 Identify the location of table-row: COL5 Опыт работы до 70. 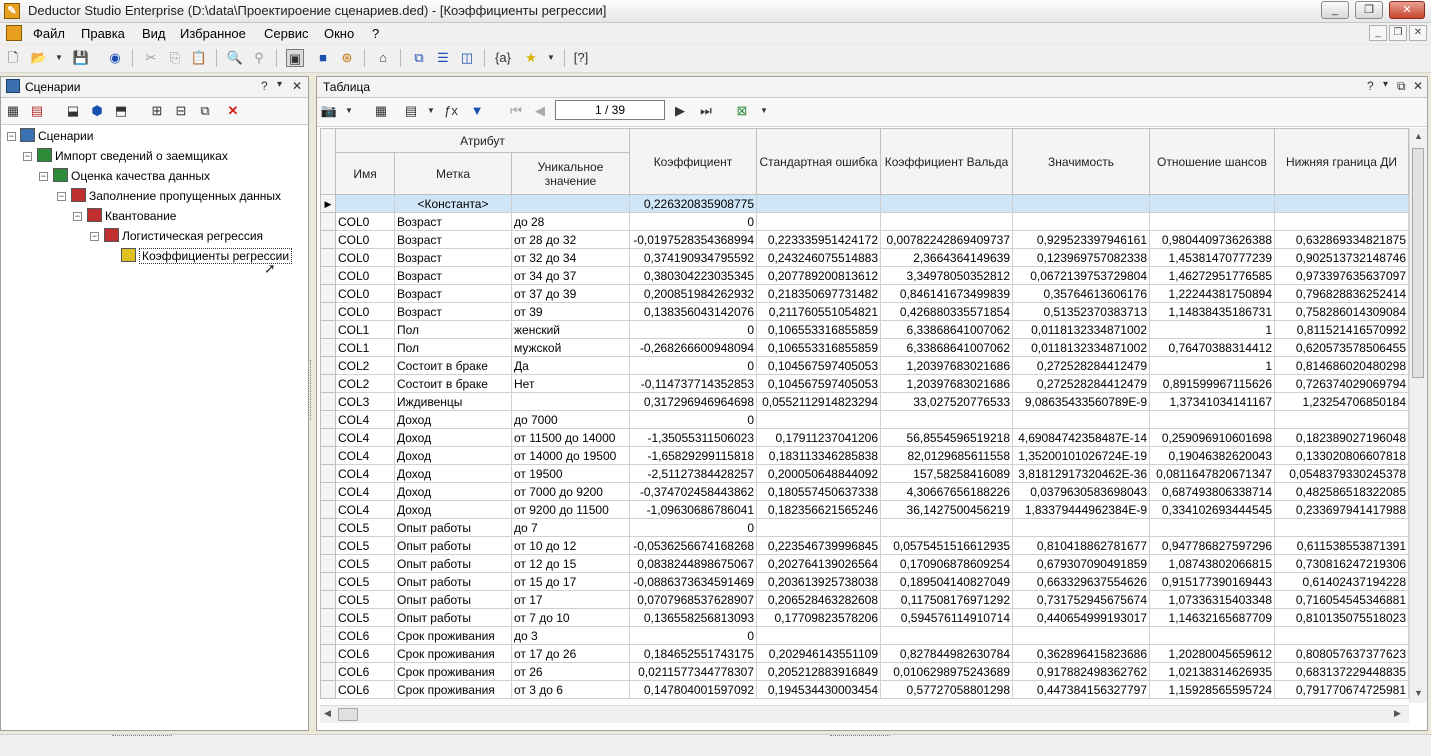
(864, 527).